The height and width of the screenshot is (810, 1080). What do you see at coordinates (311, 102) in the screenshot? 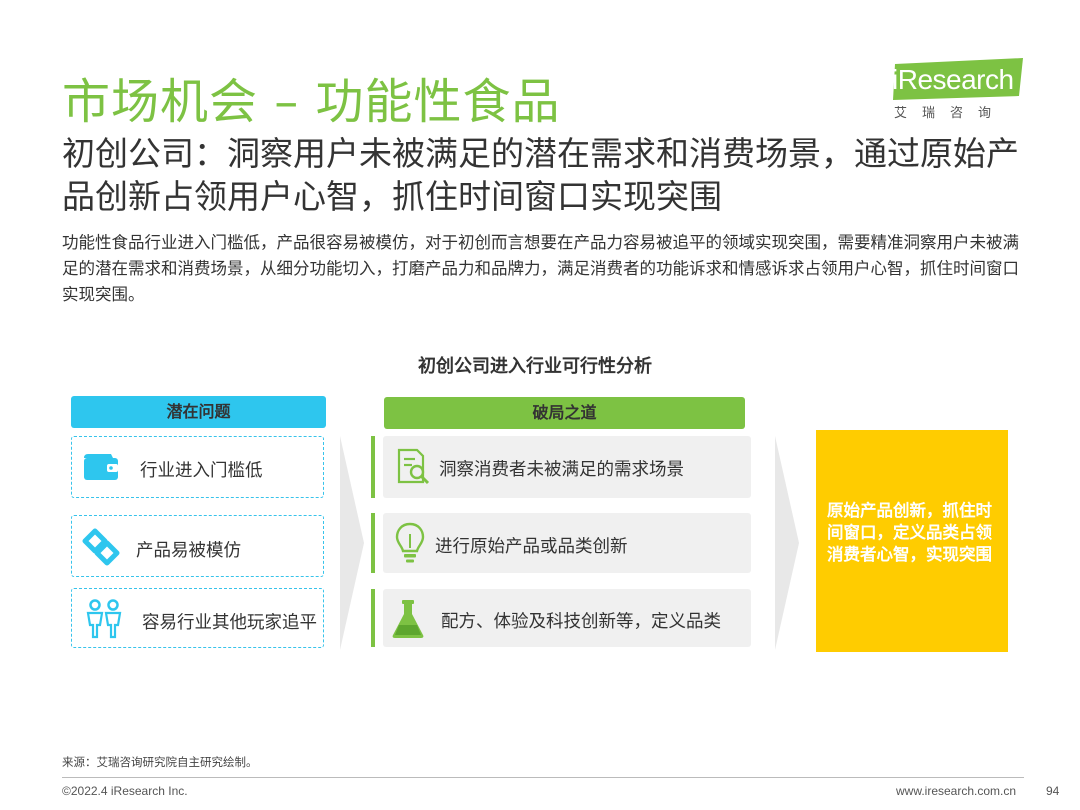
I see `page-title: 市场机会 – 功能性食品` at bounding box center [311, 102].